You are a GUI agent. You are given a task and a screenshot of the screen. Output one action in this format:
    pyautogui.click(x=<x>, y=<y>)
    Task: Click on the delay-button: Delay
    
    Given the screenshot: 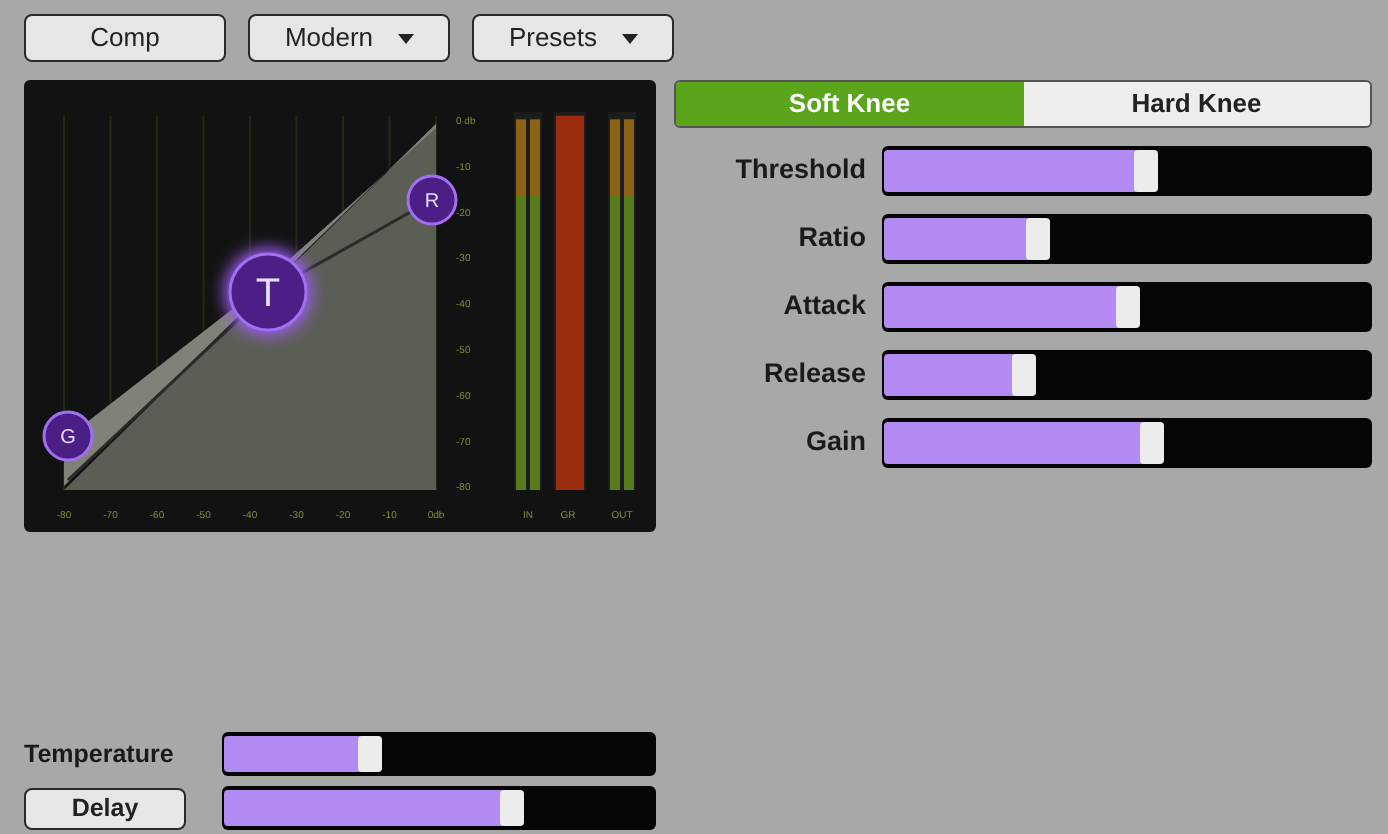 What is the action you would take?
    pyautogui.click(x=105, y=808)
    